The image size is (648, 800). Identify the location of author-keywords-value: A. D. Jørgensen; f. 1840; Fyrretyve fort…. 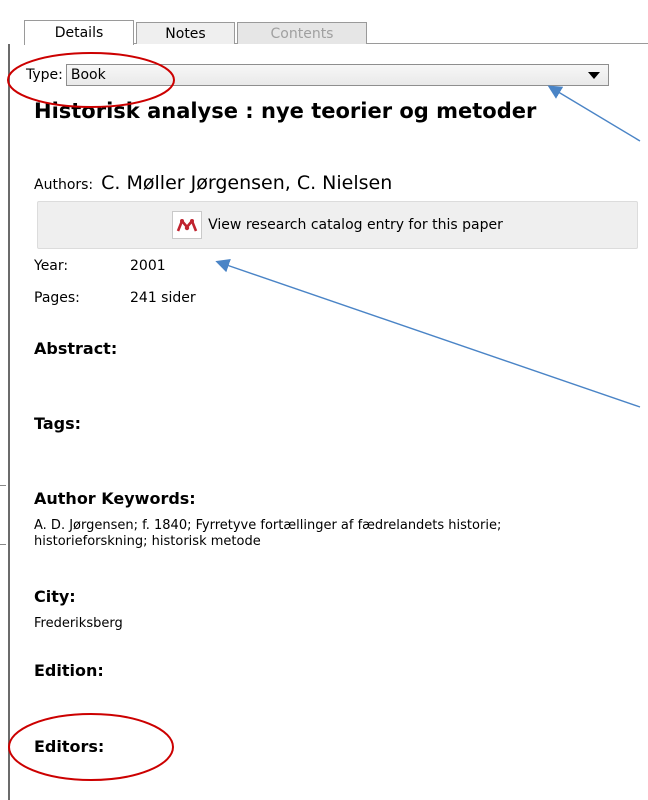
(314, 534).